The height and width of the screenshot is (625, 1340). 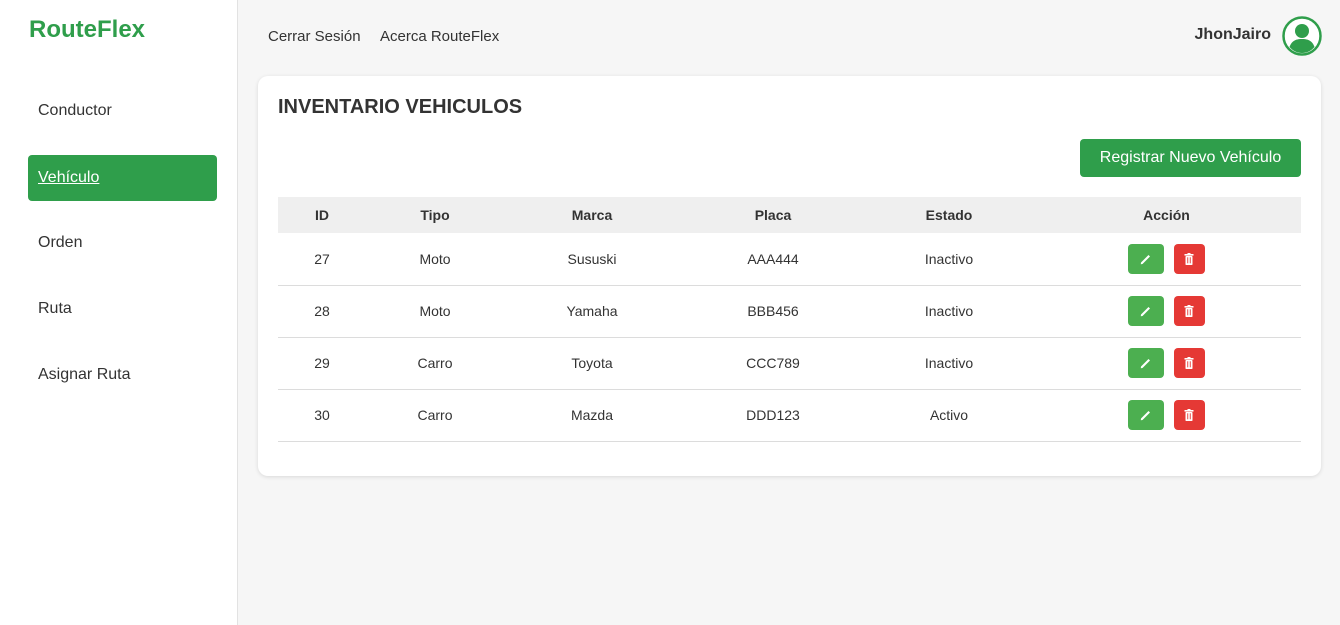 I want to click on table-row: 28 Moto Yamaha BBB456 Inactivo, so click(x=789, y=311).